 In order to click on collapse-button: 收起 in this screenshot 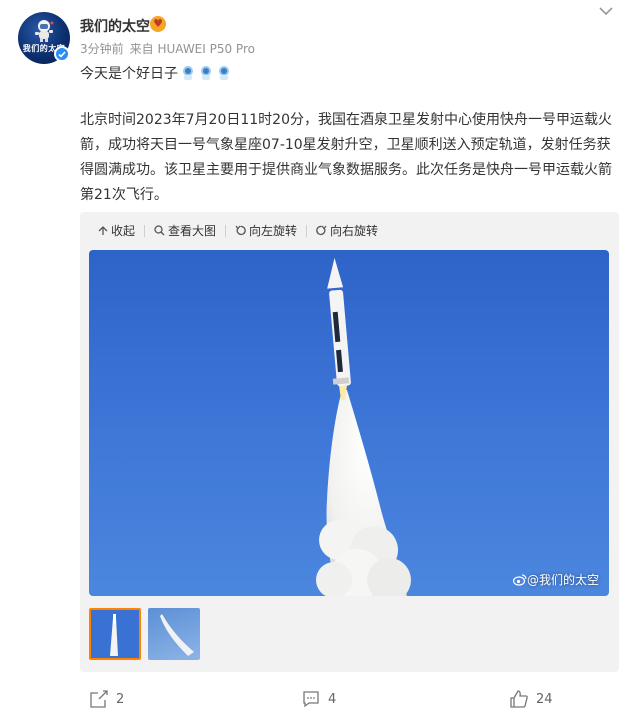, I will do `click(116, 230)`.